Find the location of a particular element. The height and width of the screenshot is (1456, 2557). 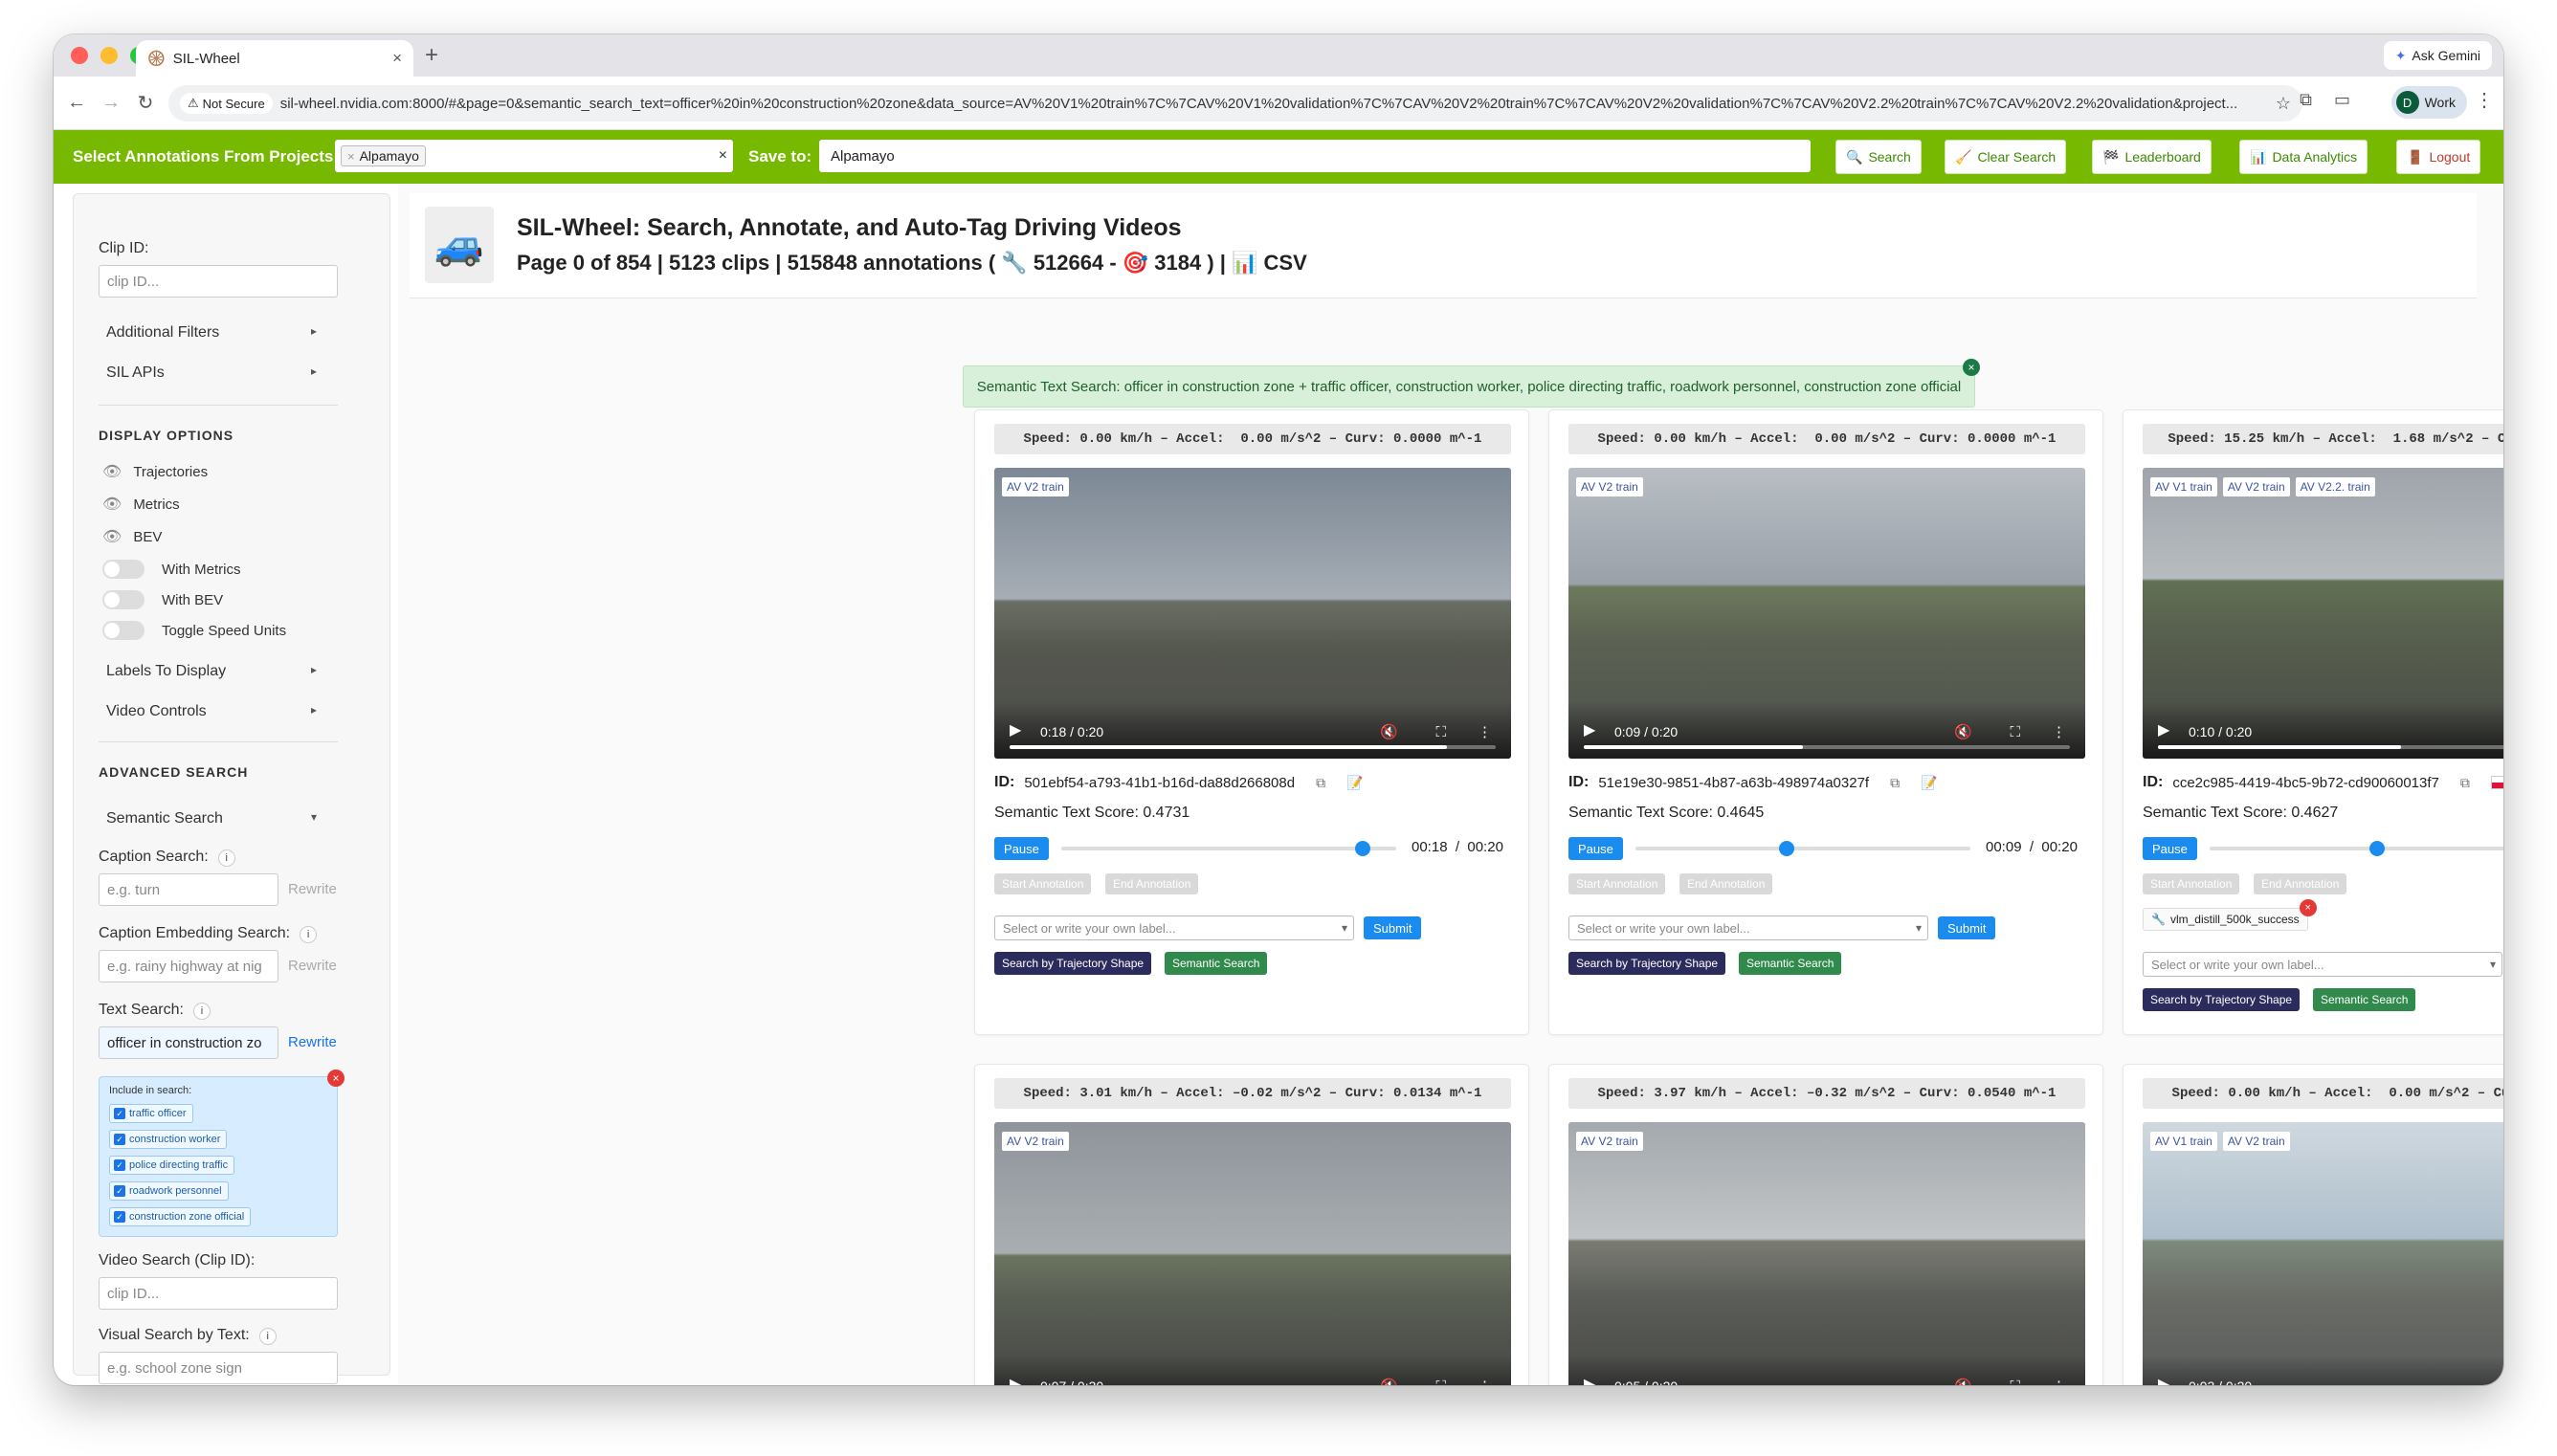

text-rewrite-button: Rewrite is located at coordinates (312, 1042).